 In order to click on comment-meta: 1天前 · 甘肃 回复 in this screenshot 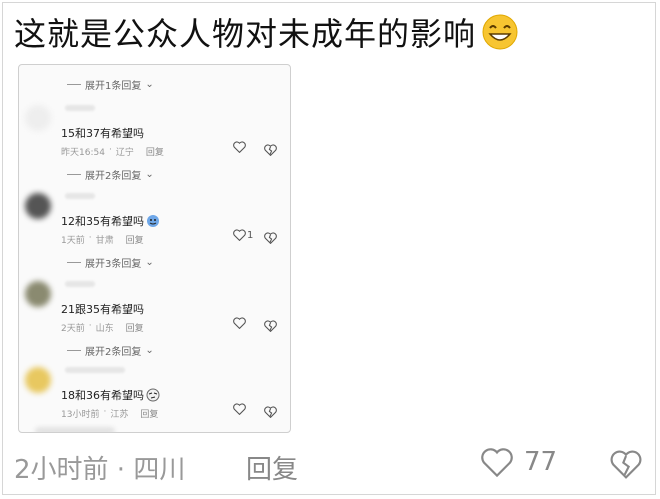, I will do `click(102, 239)`.